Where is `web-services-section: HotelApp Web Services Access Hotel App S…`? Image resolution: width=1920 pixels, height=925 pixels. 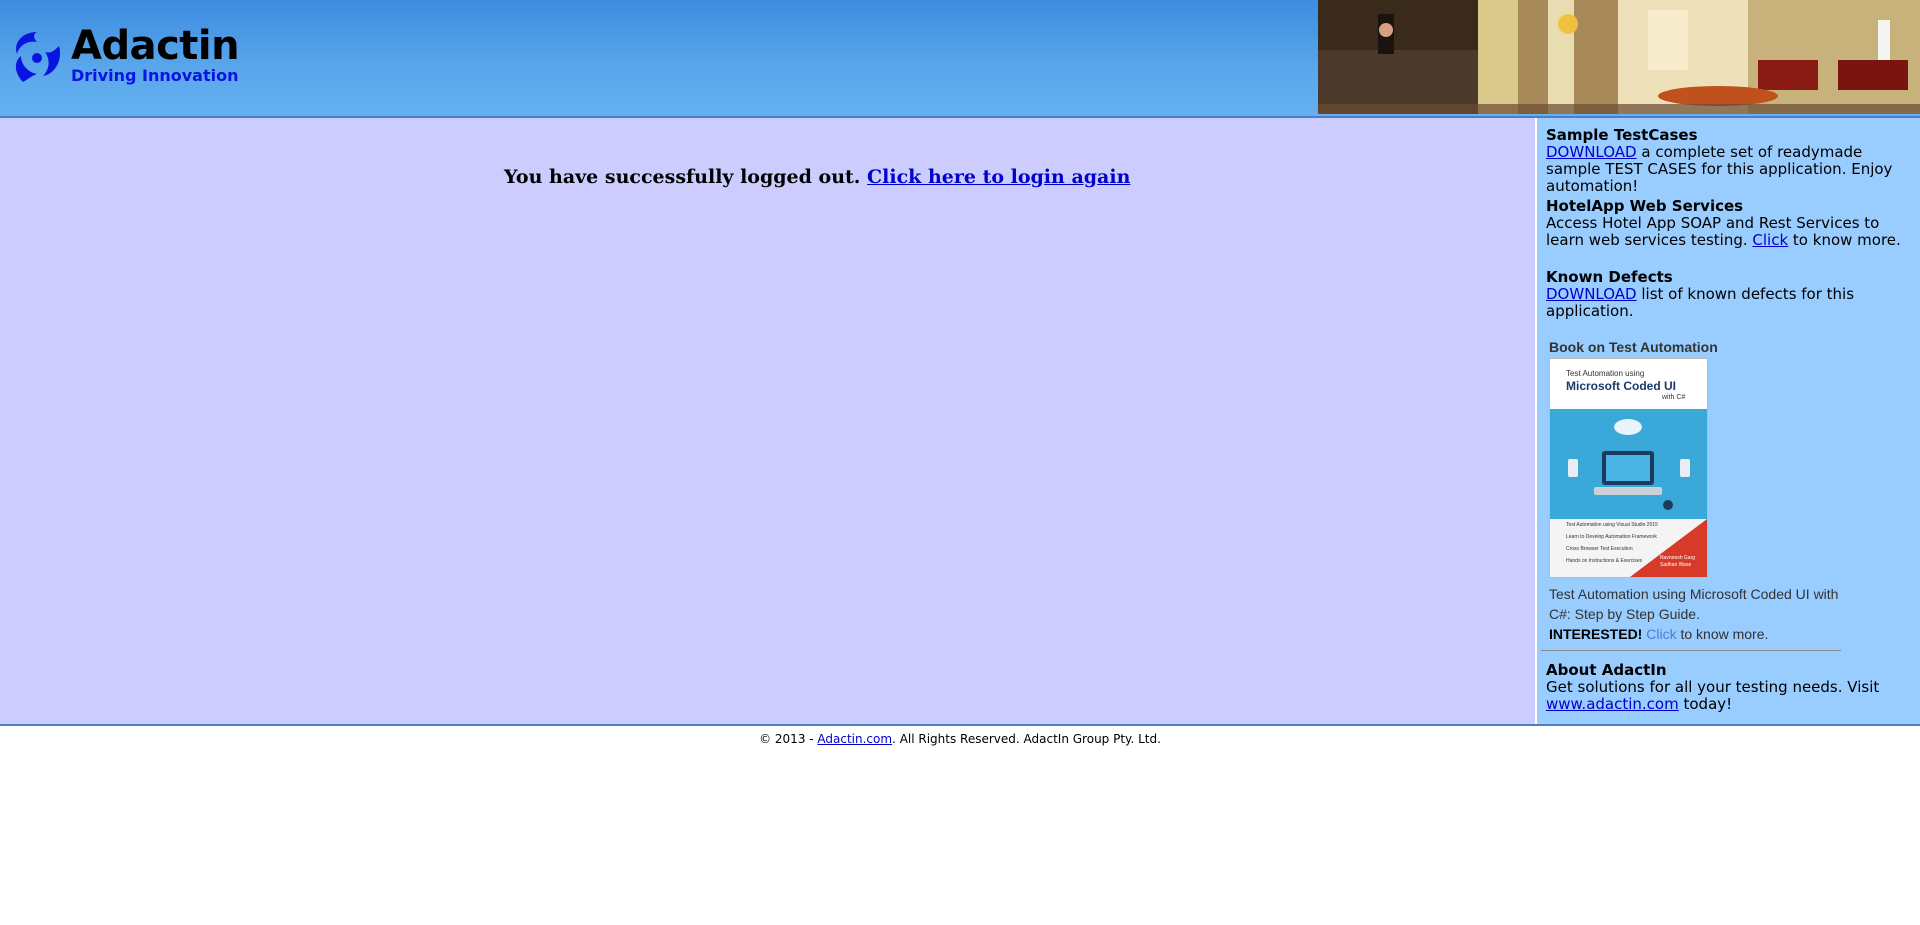
web-services-section: HotelApp Web Services Access Hotel App S… is located at coordinates (1726, 223).